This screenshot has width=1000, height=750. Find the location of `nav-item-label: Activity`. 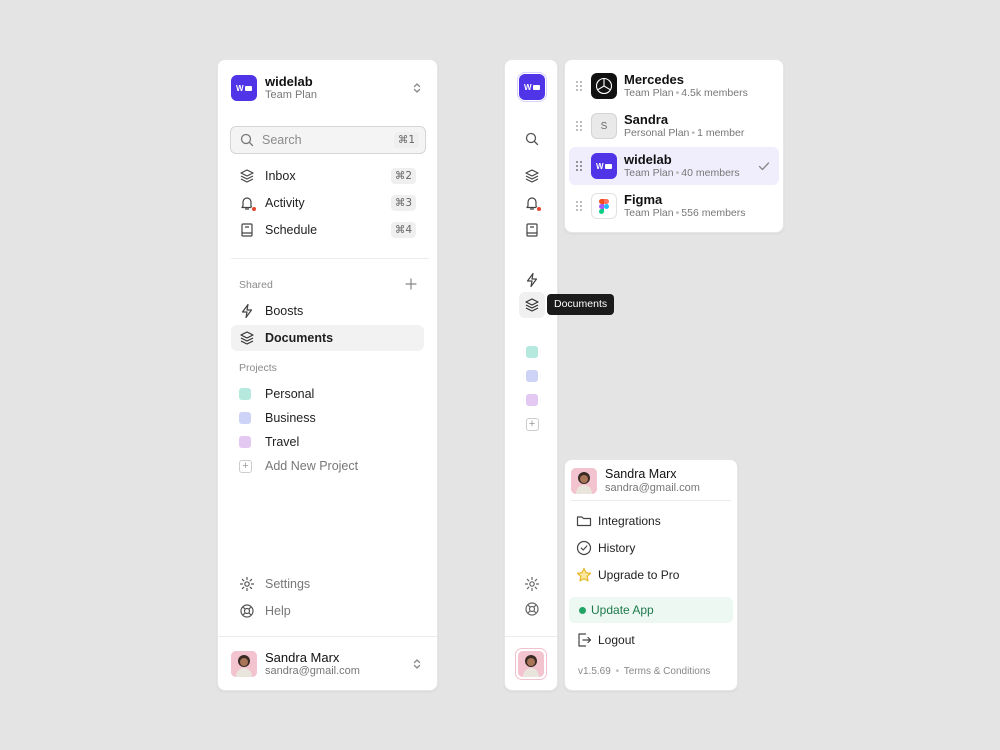

nav-item-label: Activity is located at coordinates (285, 203).